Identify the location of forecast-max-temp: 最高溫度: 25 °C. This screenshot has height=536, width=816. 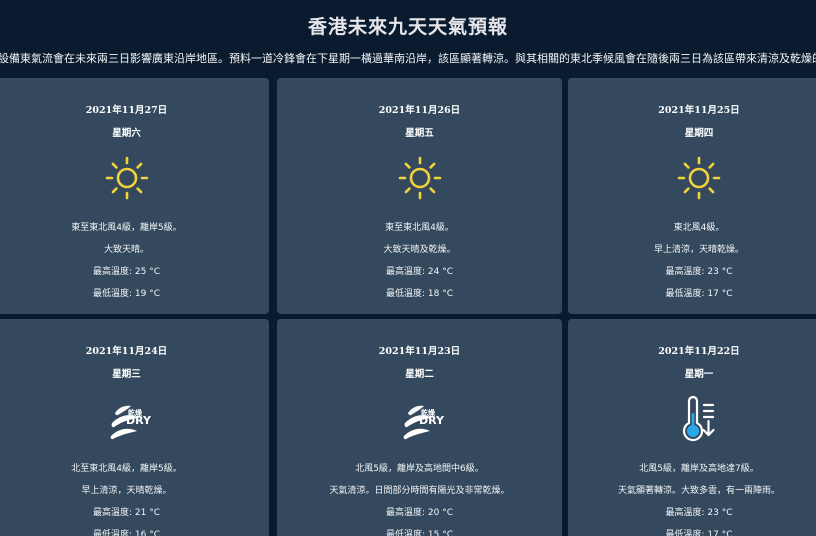
(126, 272).